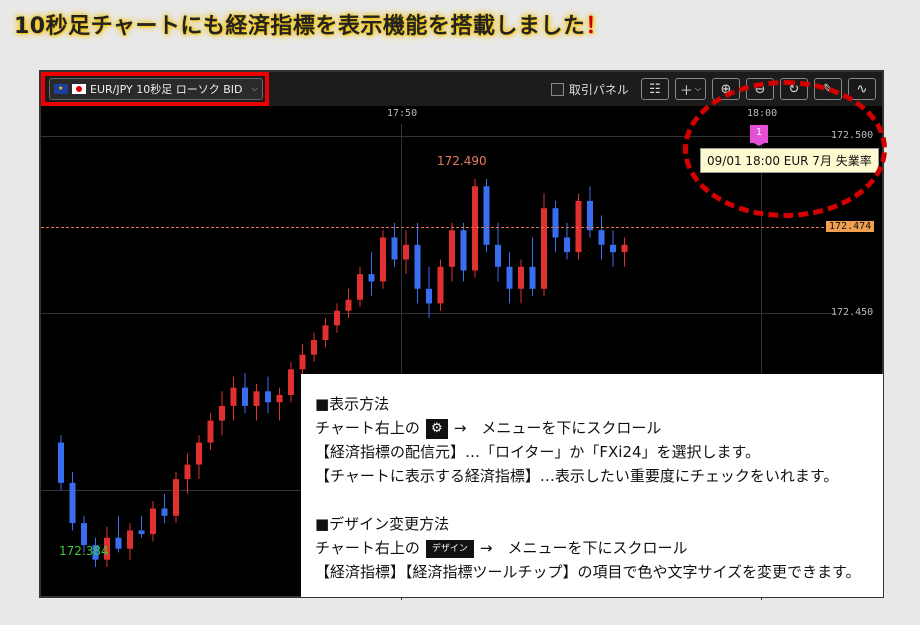 This screenshot has height=625, width=920. What do you see at coordinates (598, 89) in the screenshot?
I see `trade-panel-label: 取引パネル` at bounding box center [598, 89].